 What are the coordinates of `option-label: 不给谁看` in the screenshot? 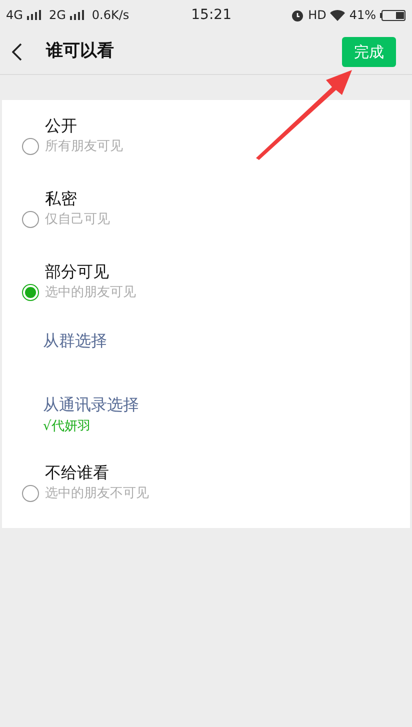 It's located at (77, 473).